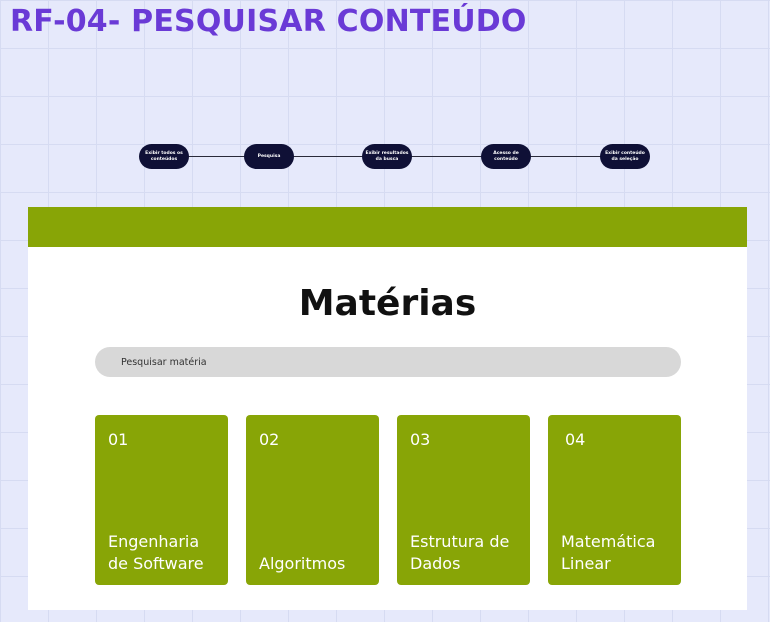 This screenshot has height=622, width=770. What do you see at coordinates (460, 552) in the screenshot?
I see `card-name: Estrutura de Dados` at bounding box center [460, 552].